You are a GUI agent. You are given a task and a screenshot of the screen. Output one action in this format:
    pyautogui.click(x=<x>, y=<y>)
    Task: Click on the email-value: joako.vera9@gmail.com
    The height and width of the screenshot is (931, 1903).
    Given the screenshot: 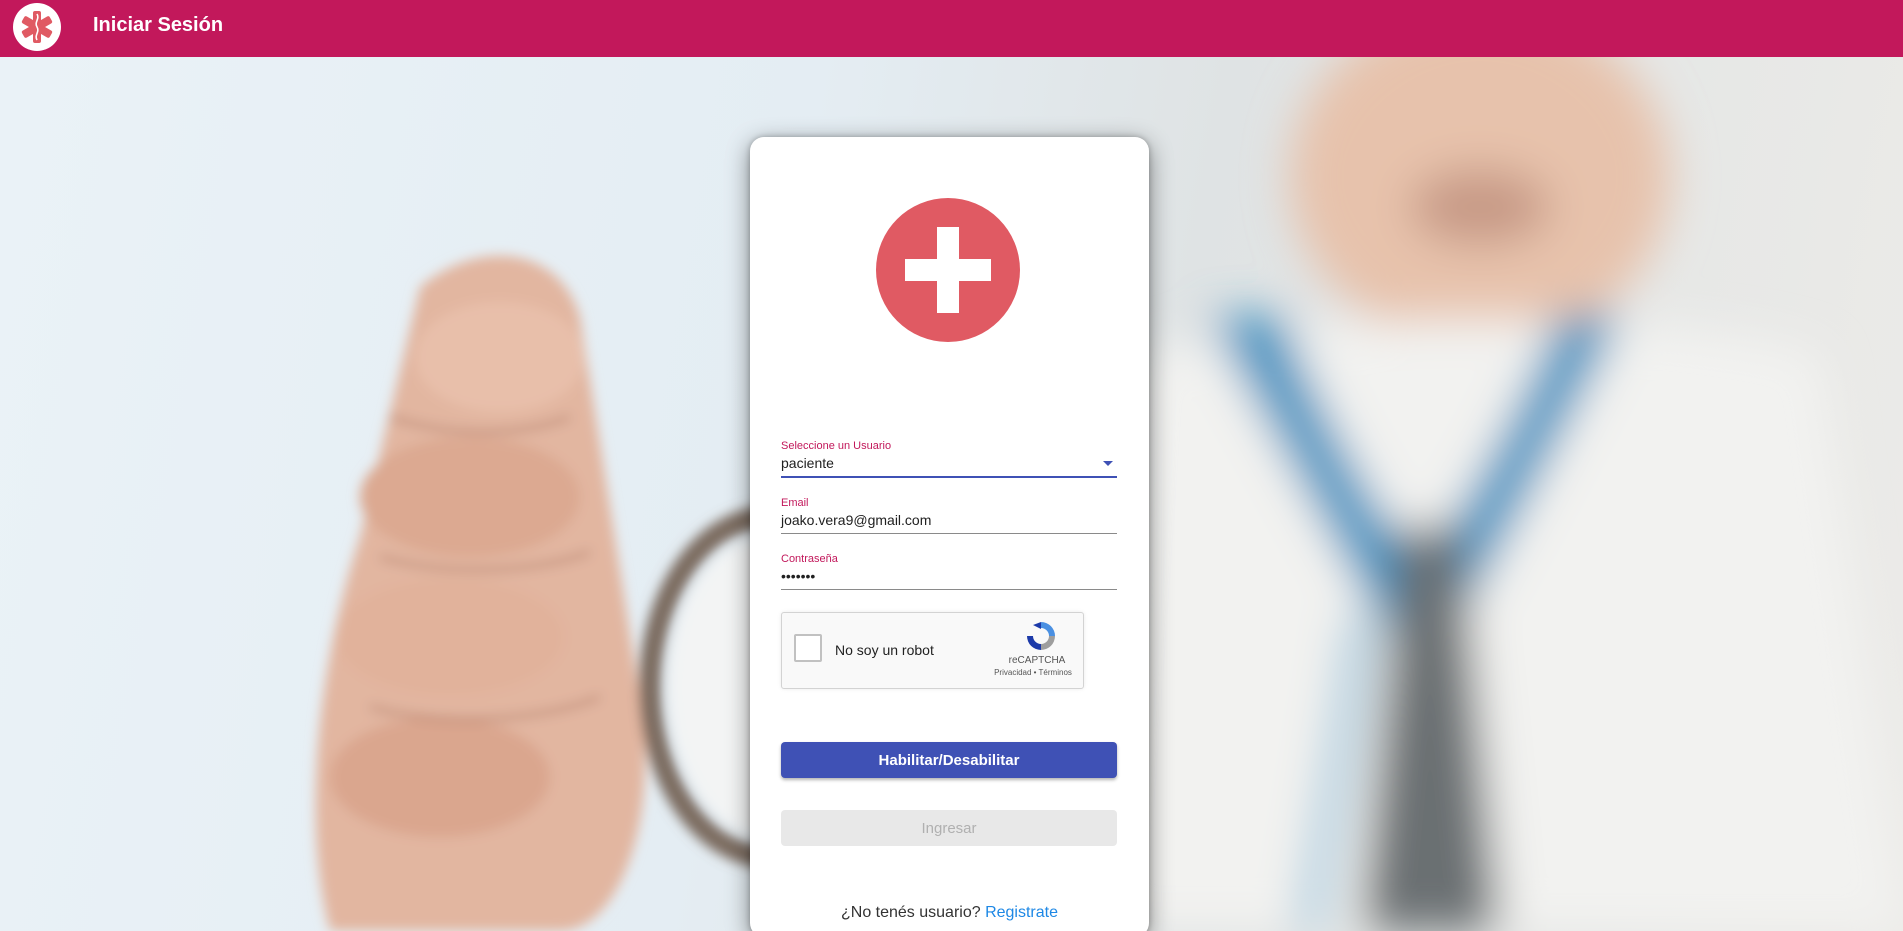 What is the action you would take?
    pyautogui.click(x=856, y=520)
    